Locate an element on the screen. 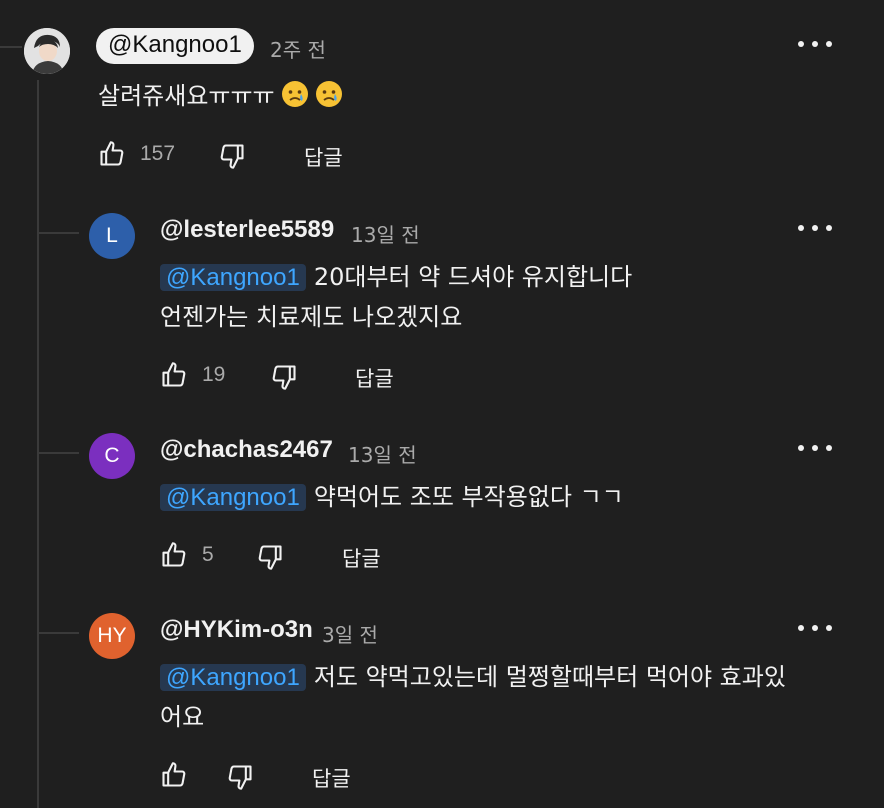 The image size is (884, 808). reply-author-handle: @chachas2467 is located at coordinates (246, 450).